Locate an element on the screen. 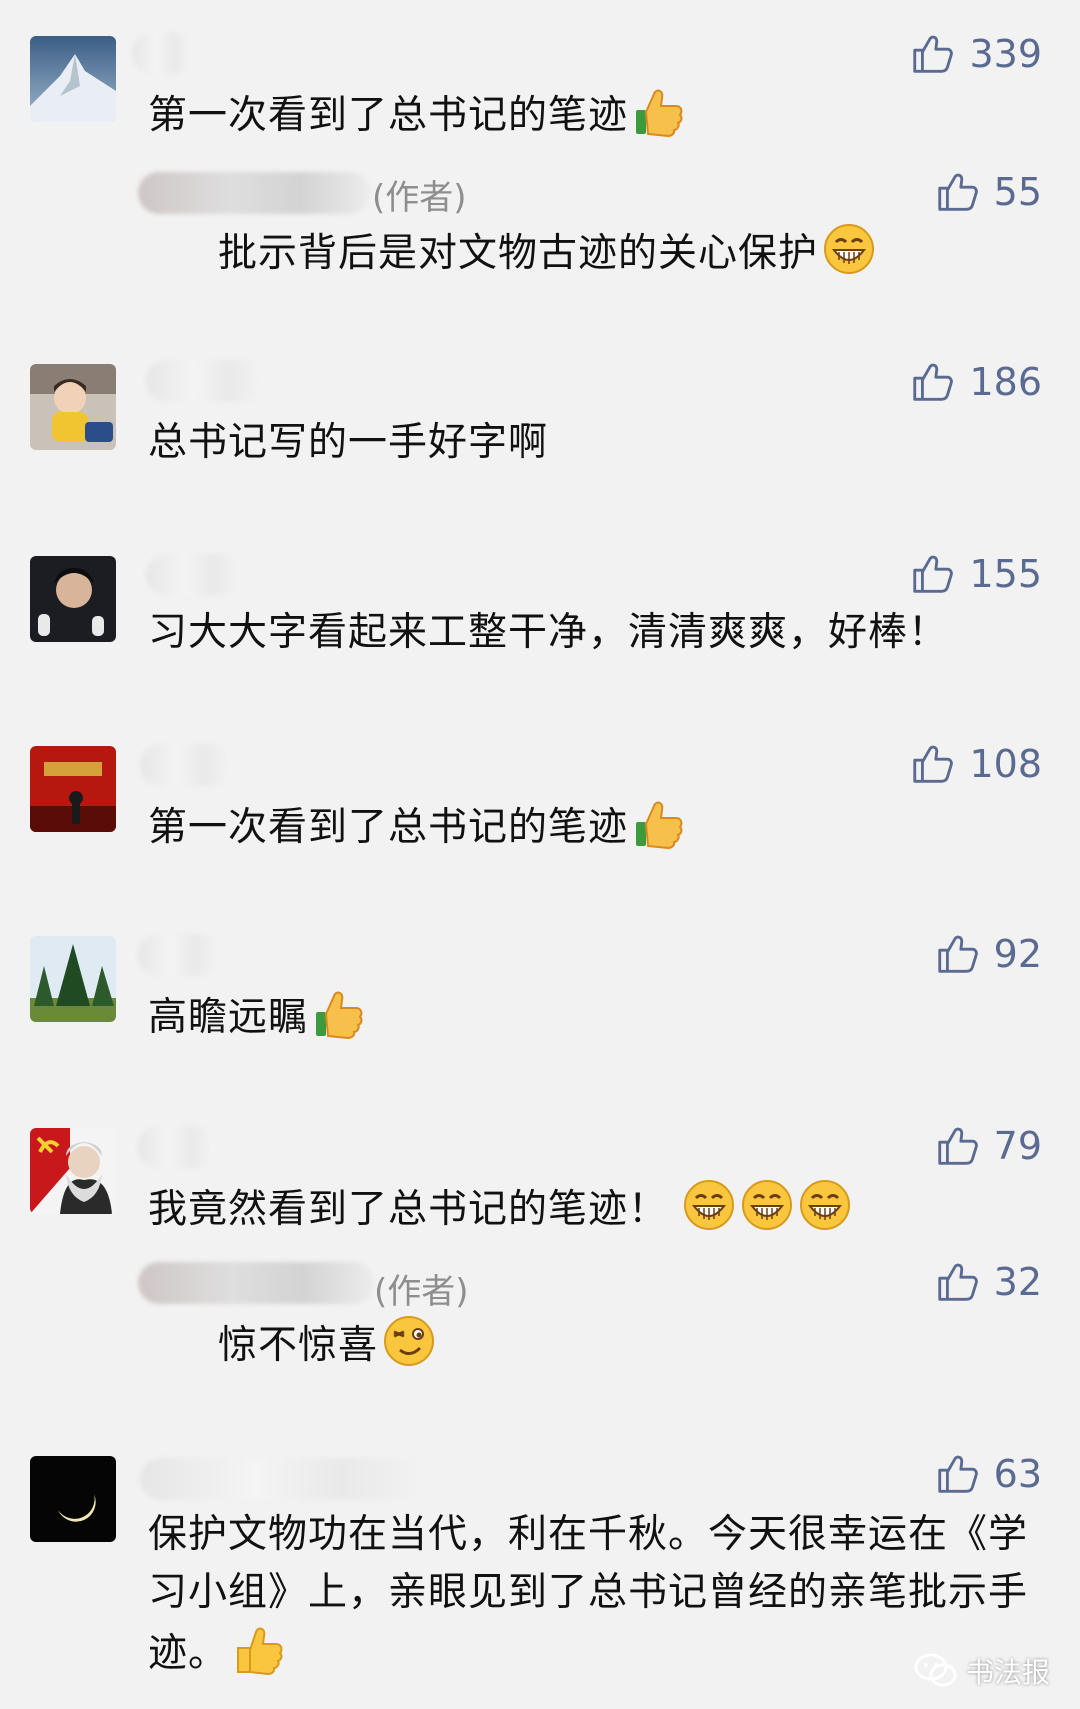  comment-text: 习大大字看起来工整干净，清清爽爽，好棒！ is located at coordinates (548, 632).